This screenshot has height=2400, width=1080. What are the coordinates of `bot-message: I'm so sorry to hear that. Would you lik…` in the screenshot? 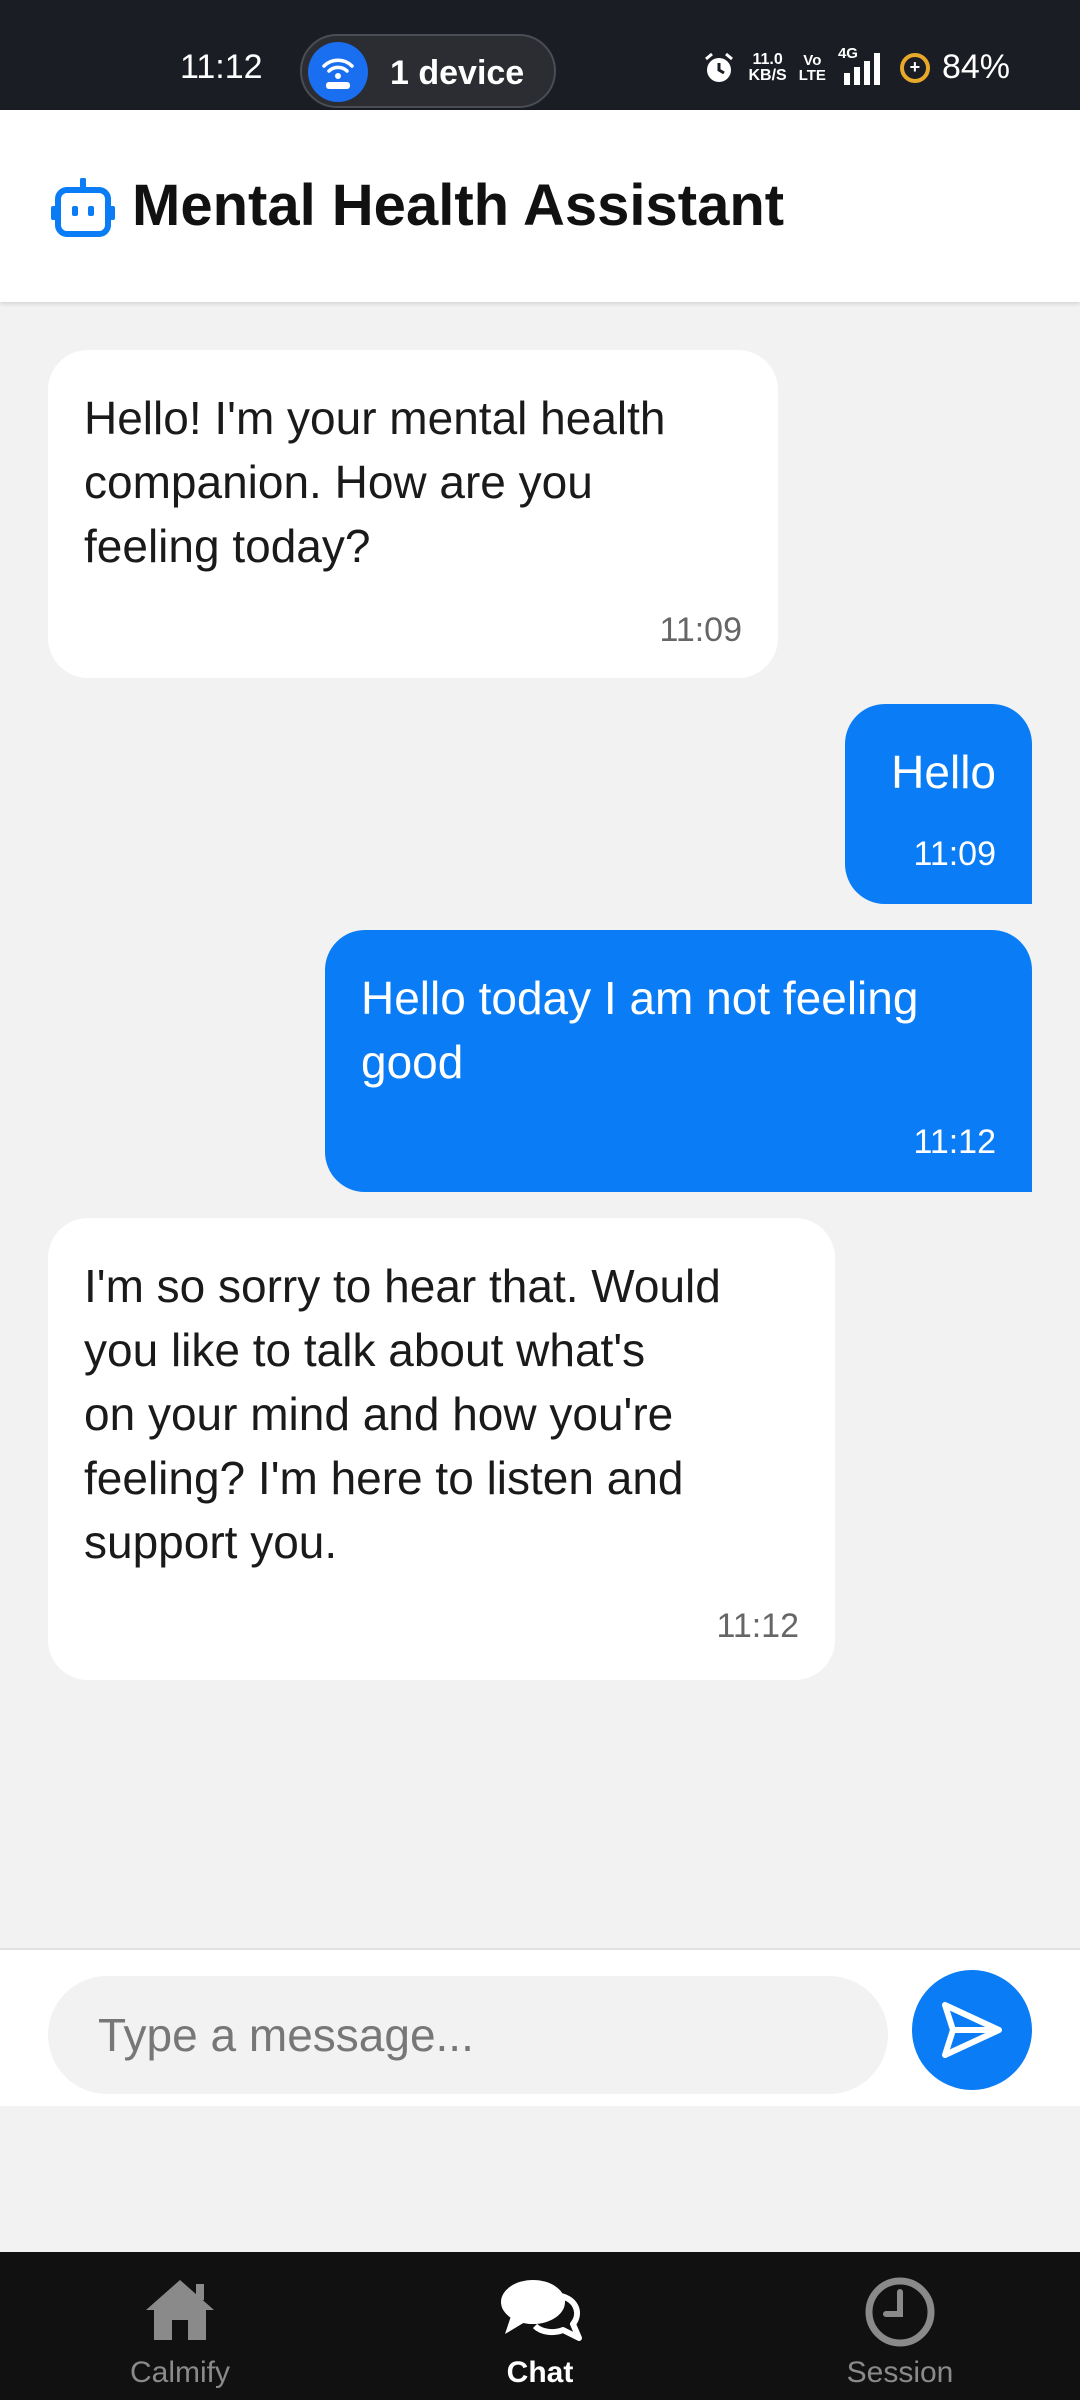 It's located at (441, 1449).